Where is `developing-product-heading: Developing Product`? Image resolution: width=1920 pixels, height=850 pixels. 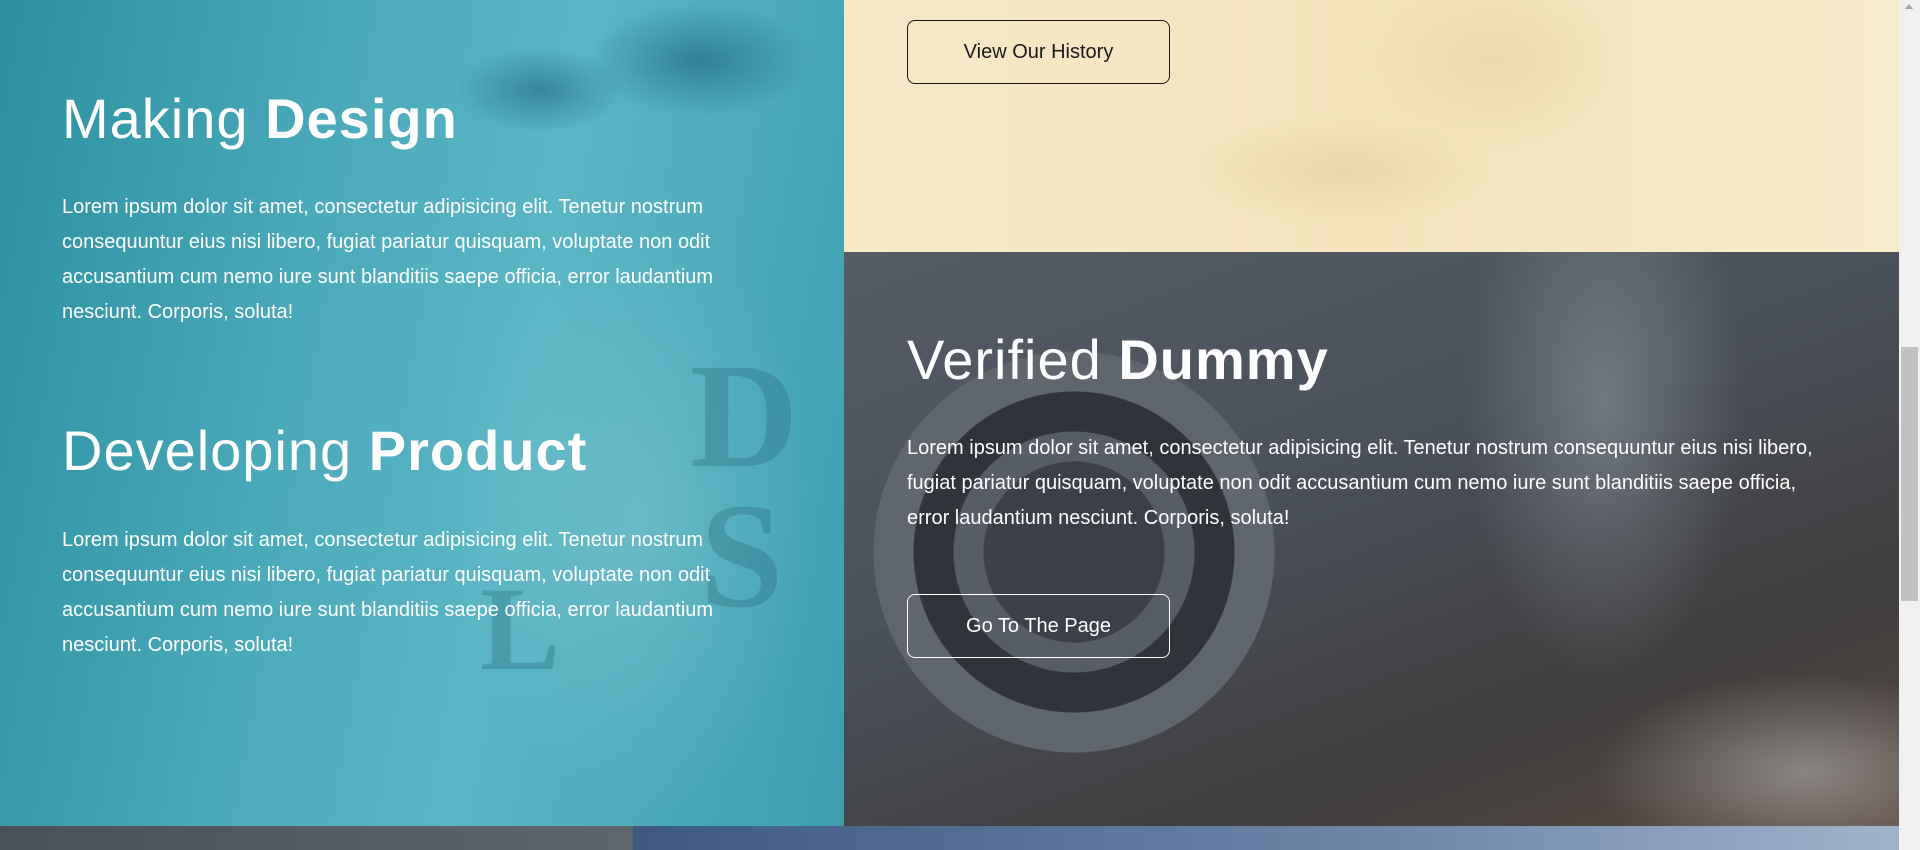
developing-product-heading: Developing Product is located at coordinates (324, 451).